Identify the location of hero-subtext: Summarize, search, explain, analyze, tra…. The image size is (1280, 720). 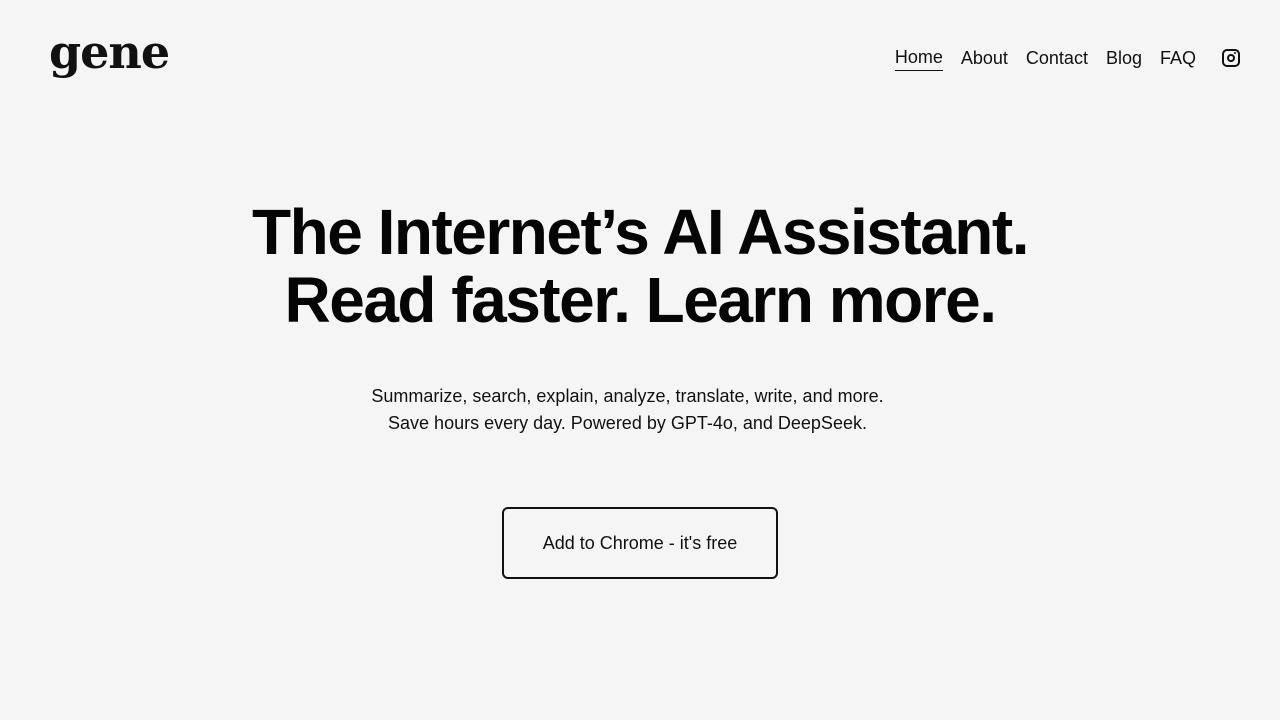
(640, 410).